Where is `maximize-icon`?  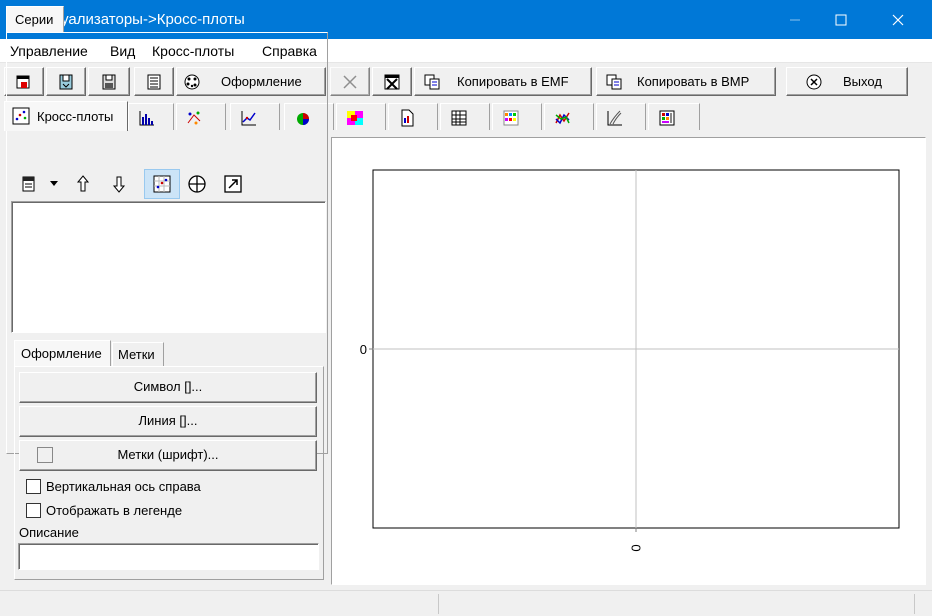
maximize-icon is located at coordinates (841, 19).